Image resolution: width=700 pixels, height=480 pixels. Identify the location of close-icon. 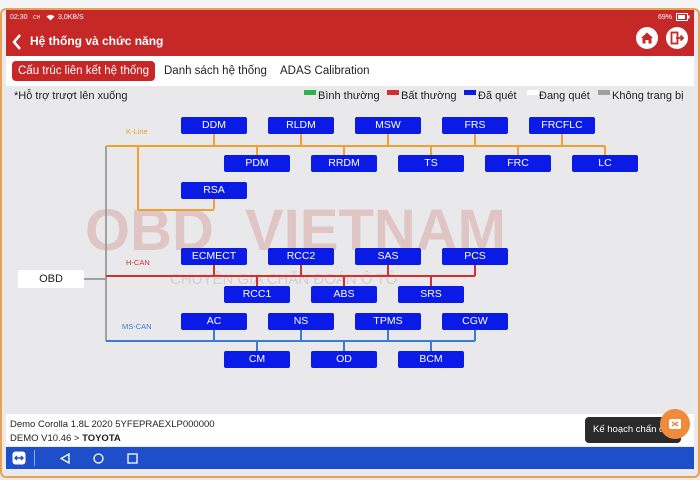
(675, 424).